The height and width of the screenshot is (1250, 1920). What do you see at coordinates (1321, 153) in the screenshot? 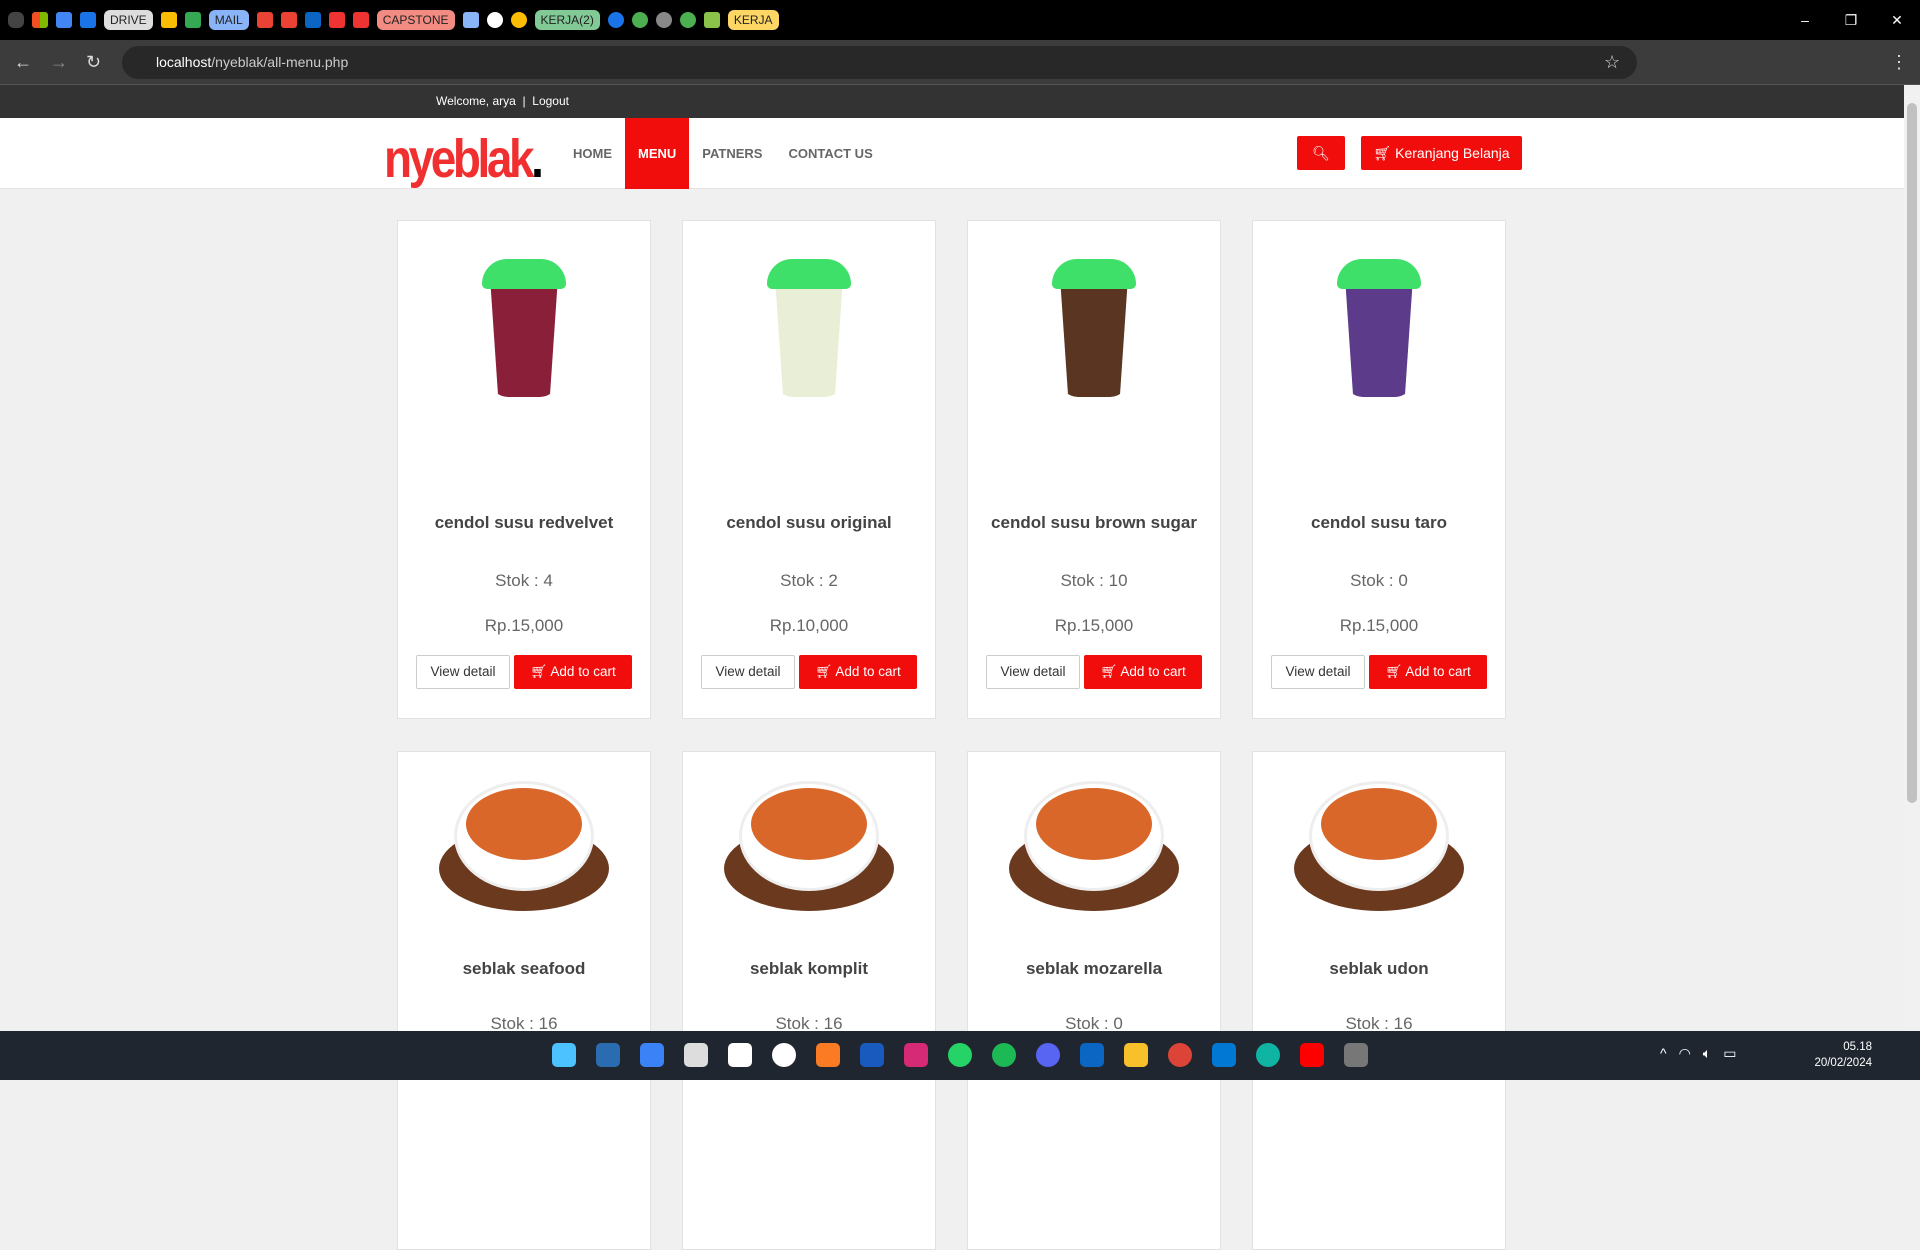
I see `search-button: 🔍︎` at bounding box center [1321, 153].